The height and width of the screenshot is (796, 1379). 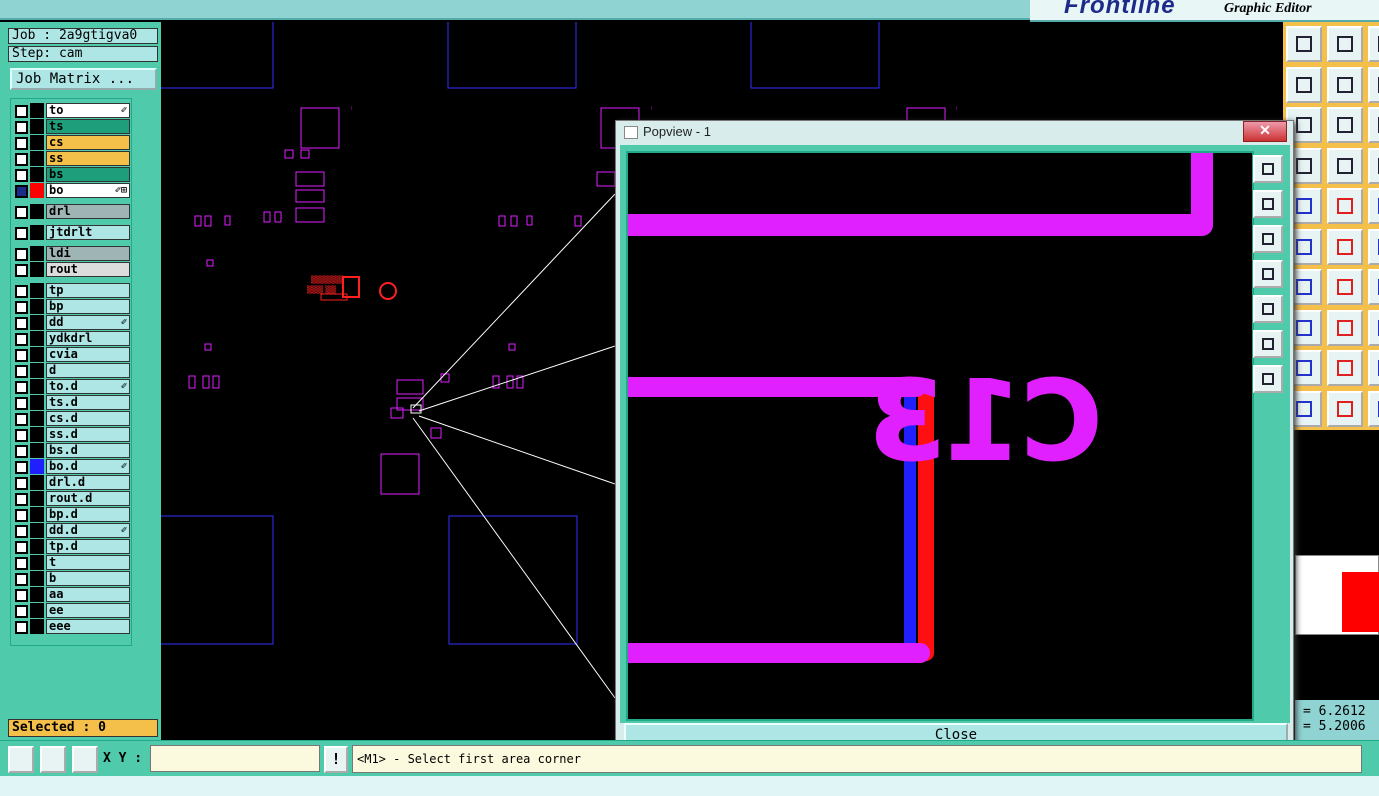 I want to click on layer-row-tp: tp, so click(x=71, y=290).